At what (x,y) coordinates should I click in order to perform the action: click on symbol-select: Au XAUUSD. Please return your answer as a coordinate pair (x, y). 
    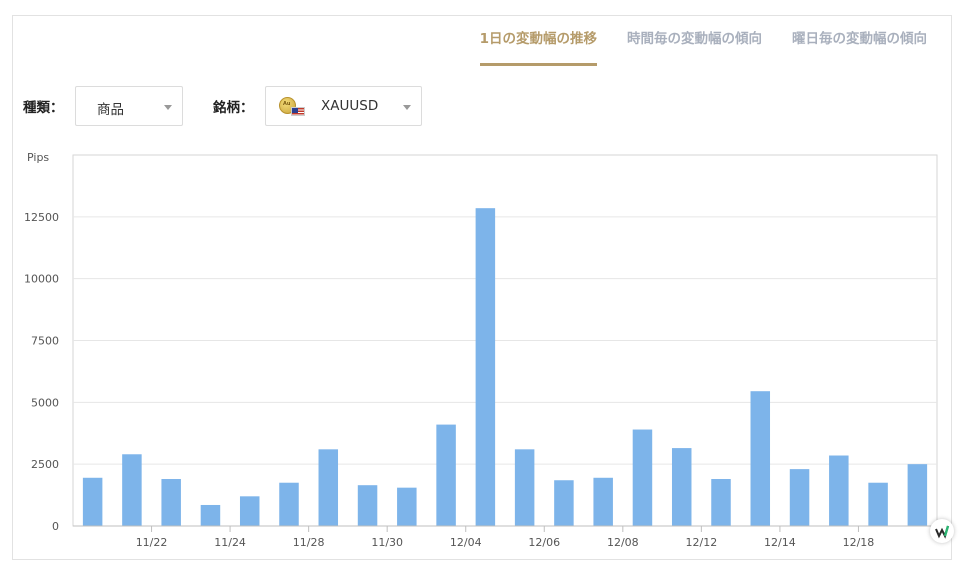
    Looking at the image, I should click on (343, 106).